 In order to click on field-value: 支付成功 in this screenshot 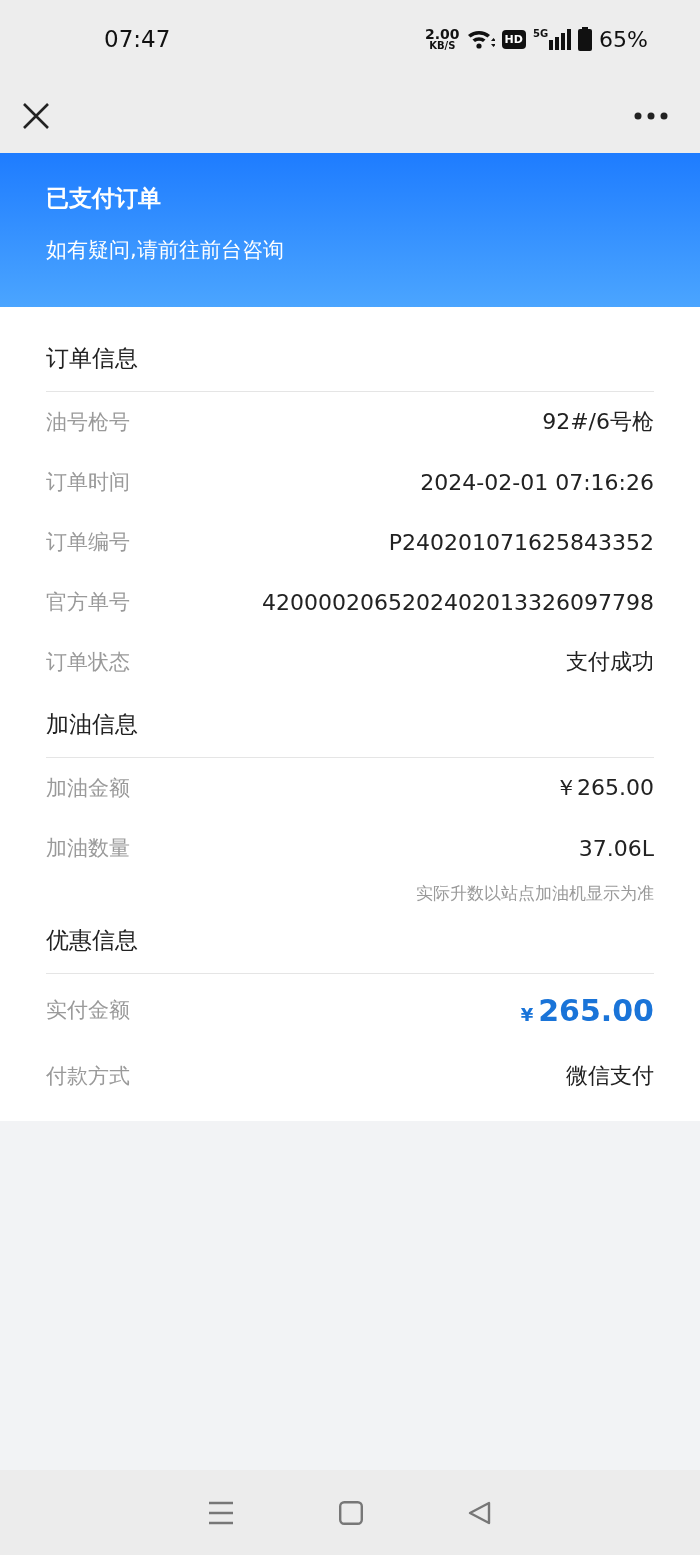, I will do `click(610, 662)`.